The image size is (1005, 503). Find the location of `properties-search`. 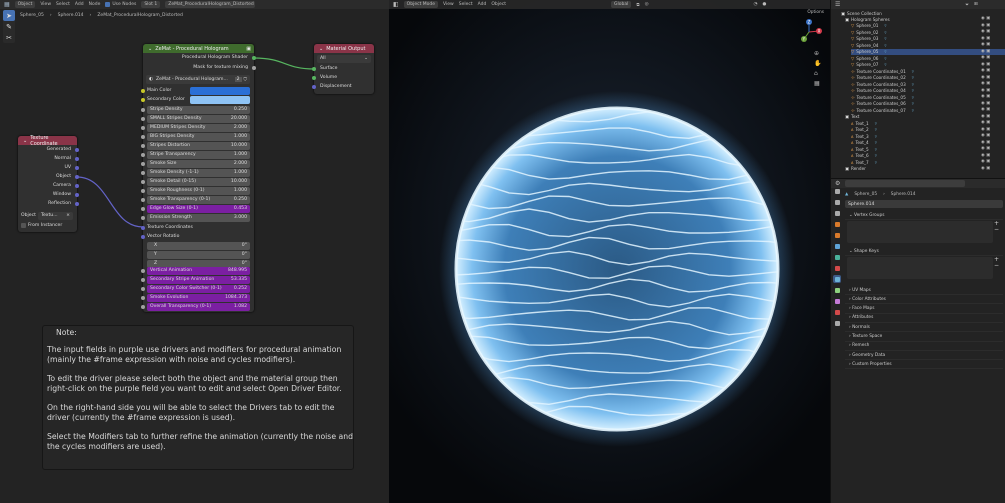

properties-search is located at coordinates (905, 183).